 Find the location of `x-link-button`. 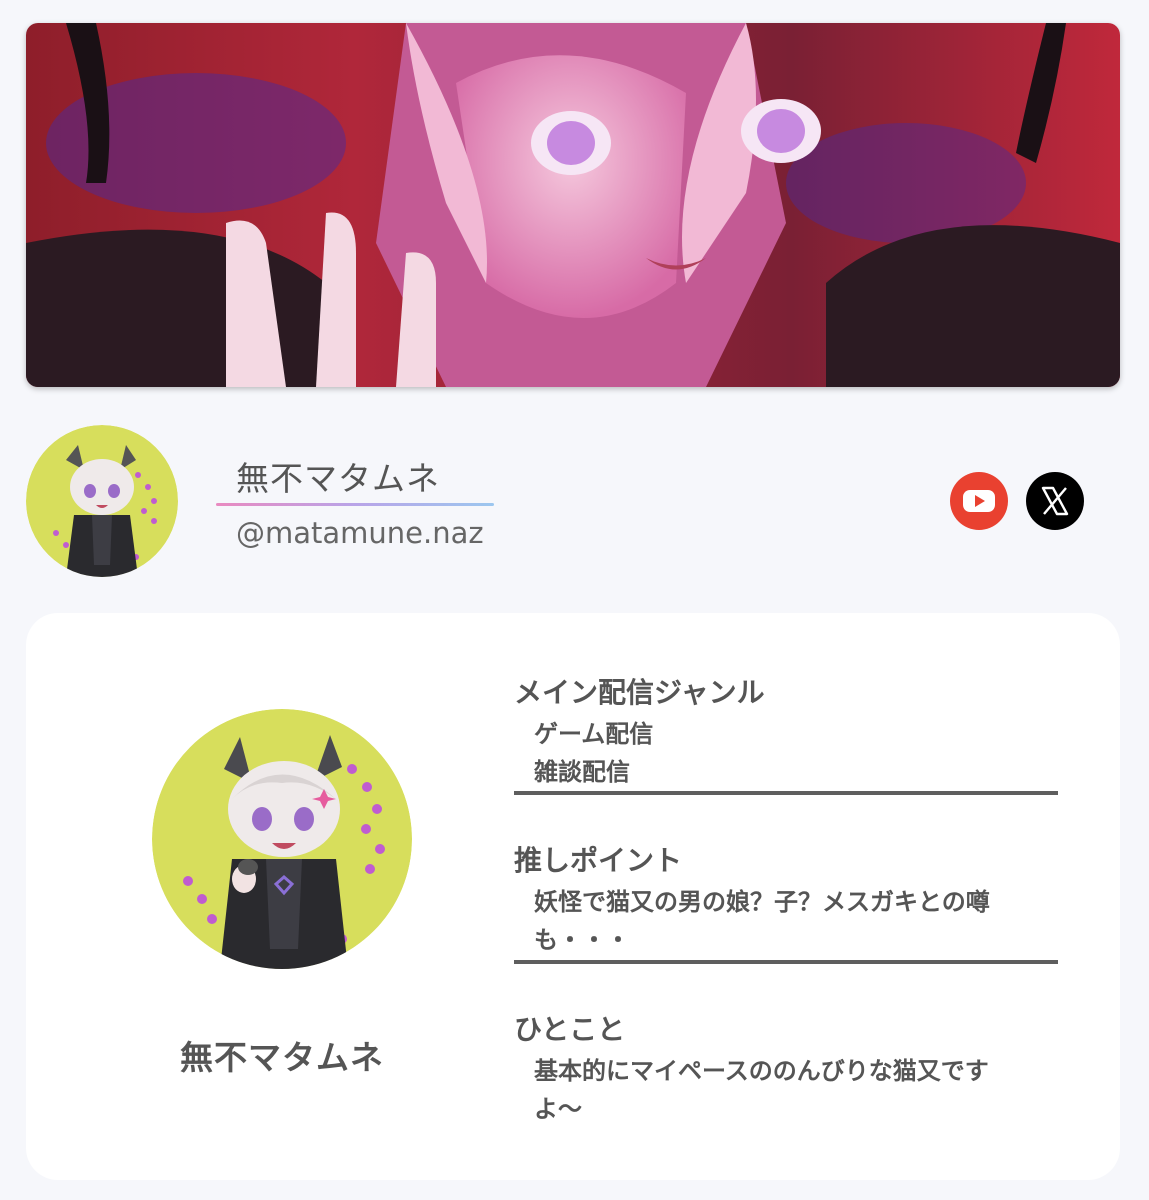

x-link-button is located at coordinates (1055, 503).